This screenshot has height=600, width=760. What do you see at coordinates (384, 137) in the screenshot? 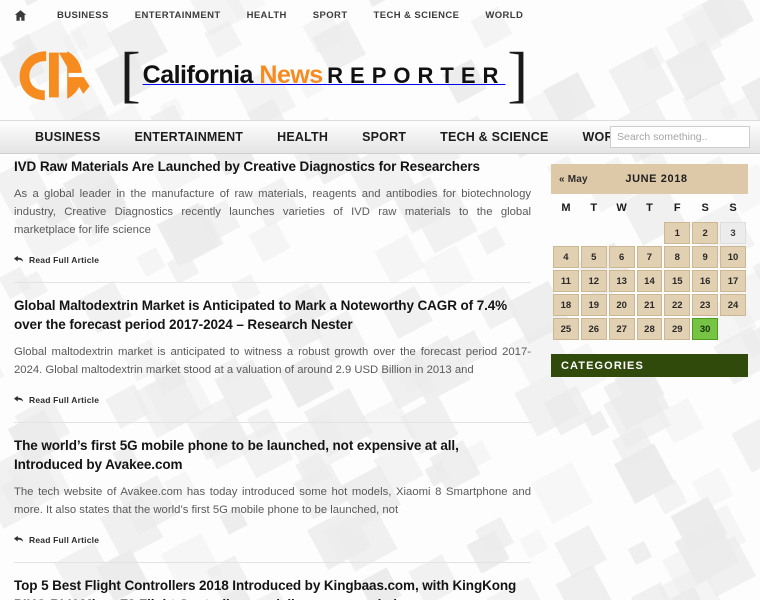
I see `nav-item-sport: SPORT` at bounding box center [384, 137].